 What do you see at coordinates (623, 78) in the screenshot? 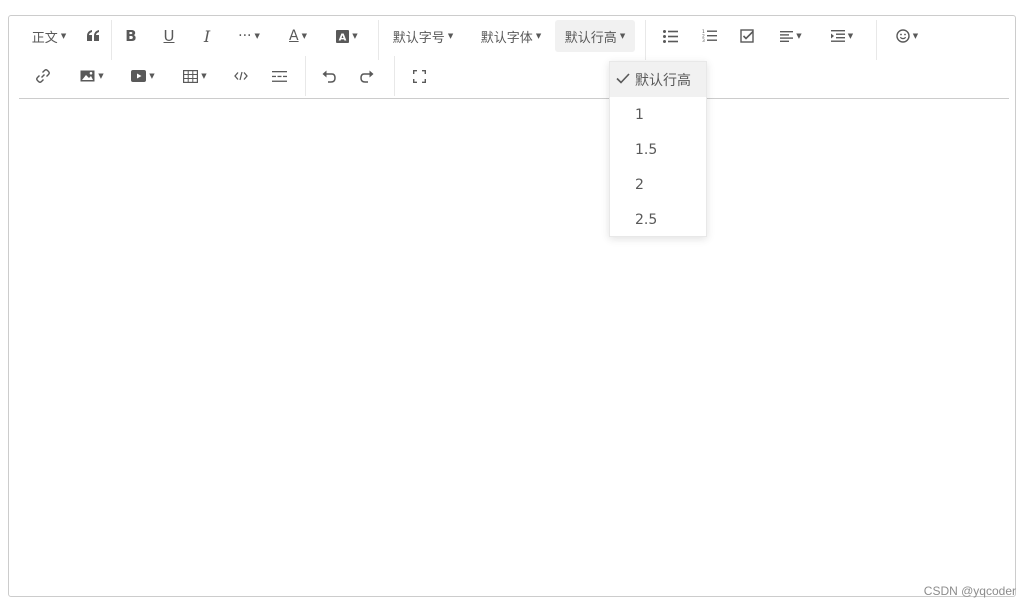
I see `check-icon` at bounding box center [623, 78].